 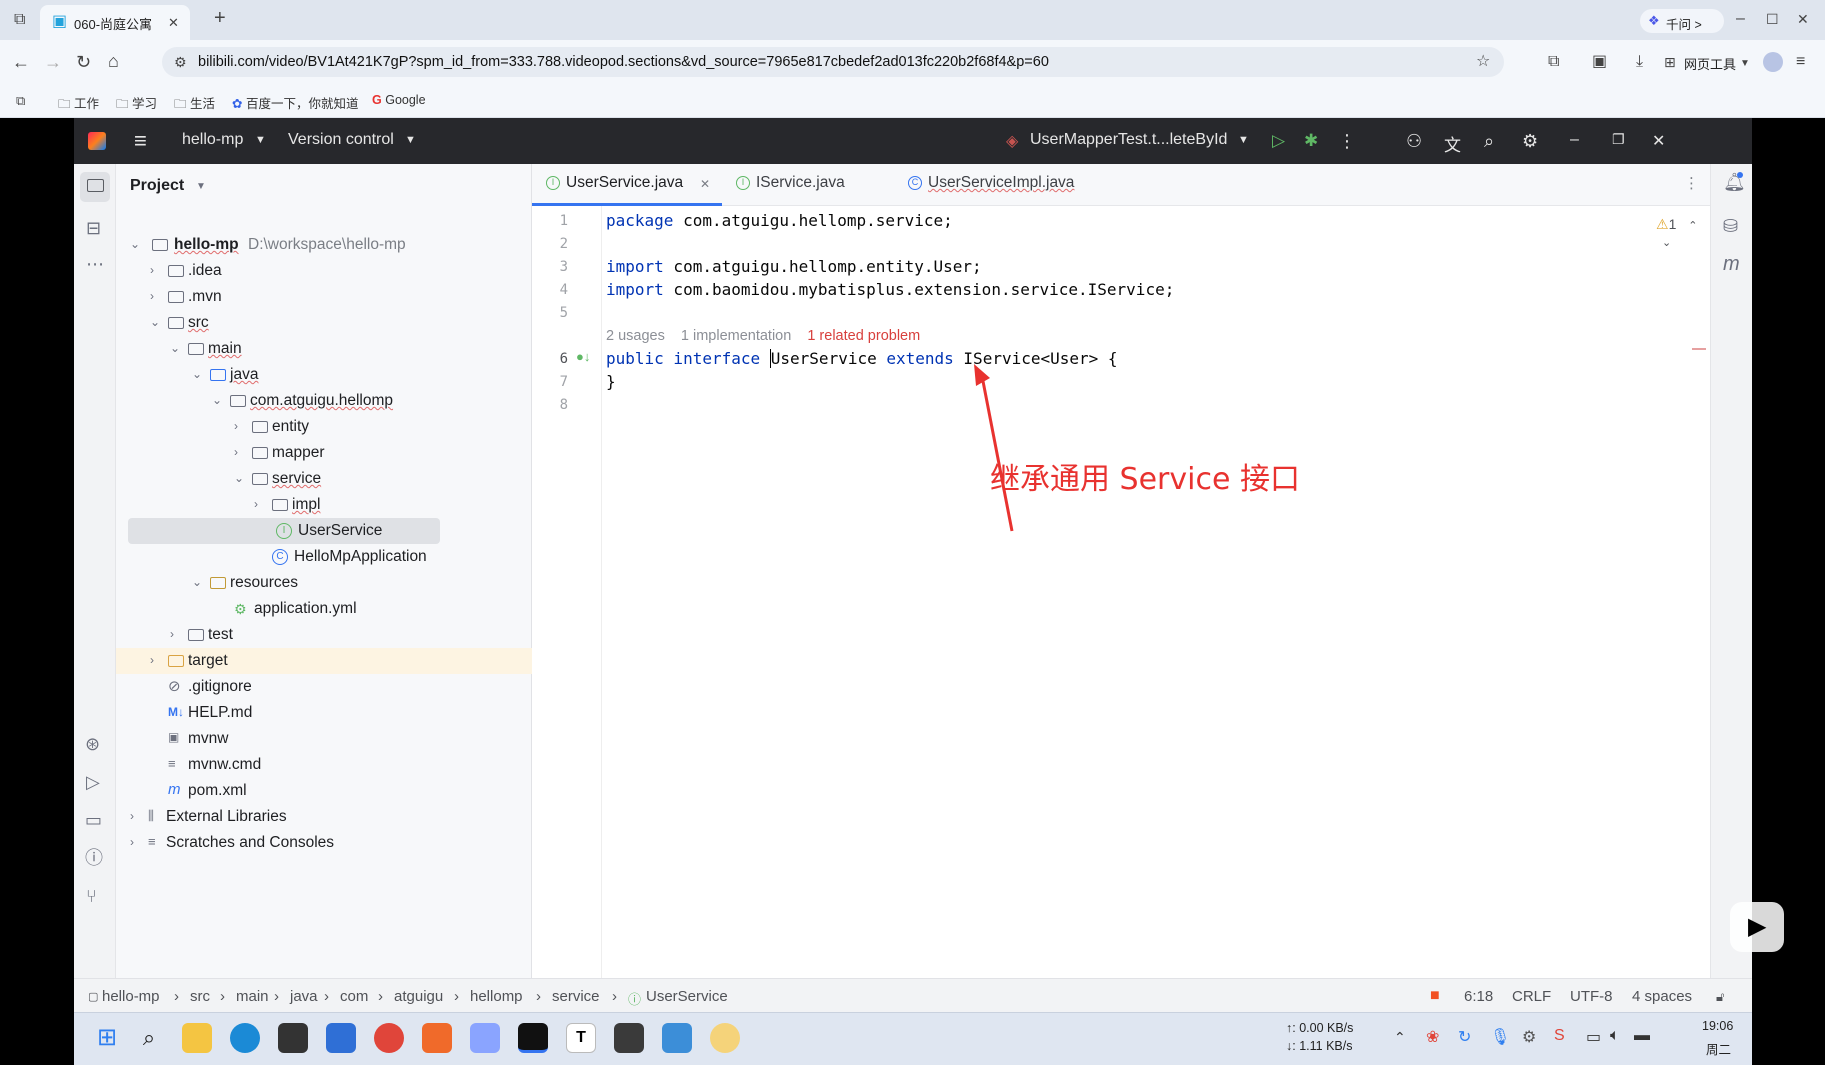 I want to click on ide-restore-icon: ❐, so click(x=1618, y=139).